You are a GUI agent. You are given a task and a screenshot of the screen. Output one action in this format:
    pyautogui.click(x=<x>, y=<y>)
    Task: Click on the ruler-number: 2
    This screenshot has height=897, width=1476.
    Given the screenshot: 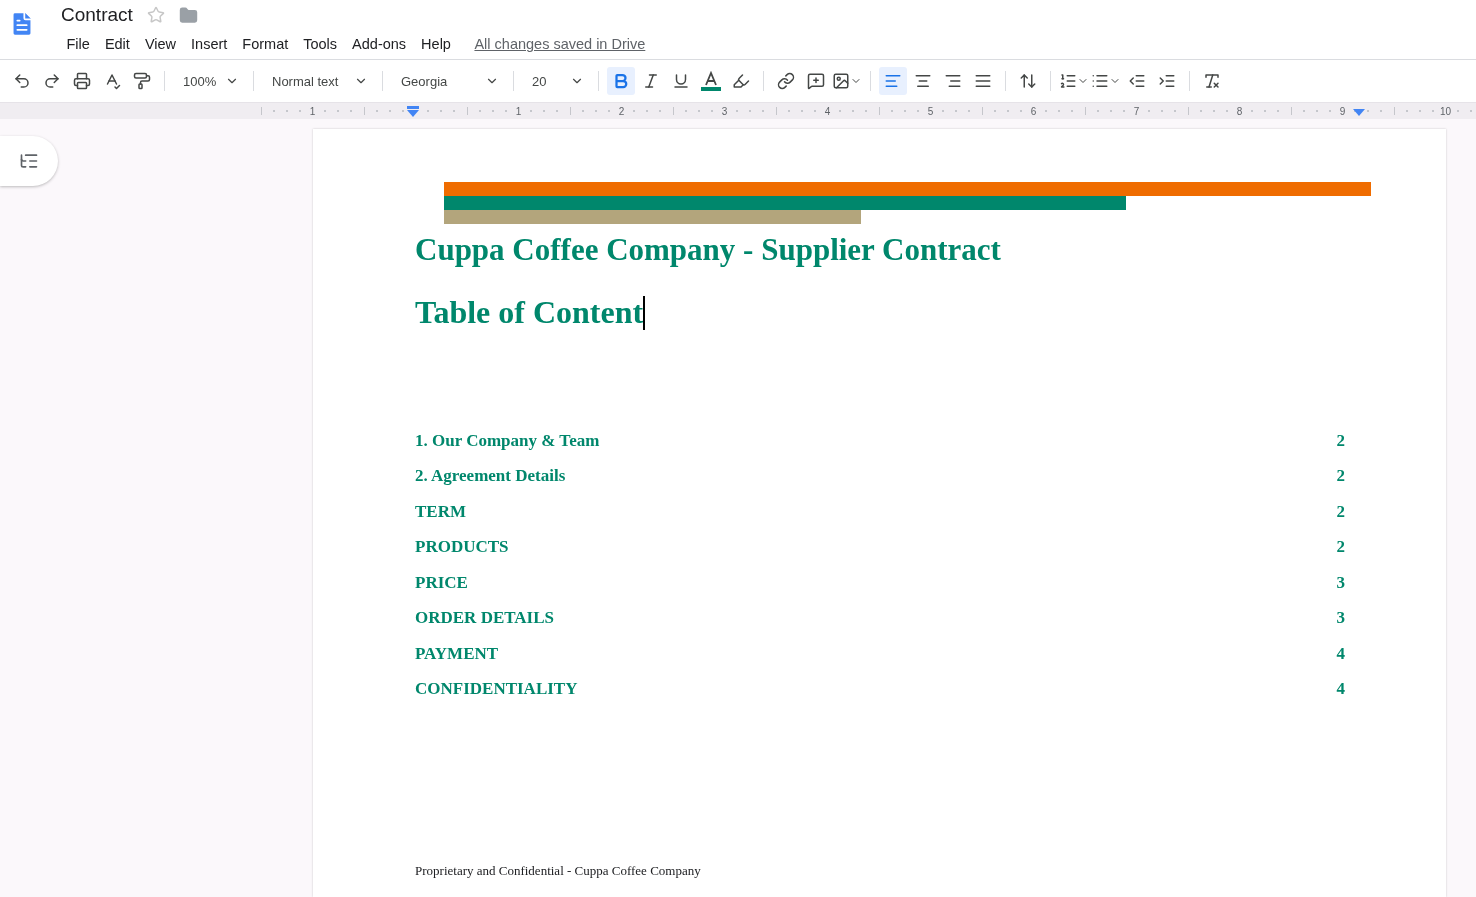 What is the action you would take?
    pyautogui.click(x=621, y=111)
    